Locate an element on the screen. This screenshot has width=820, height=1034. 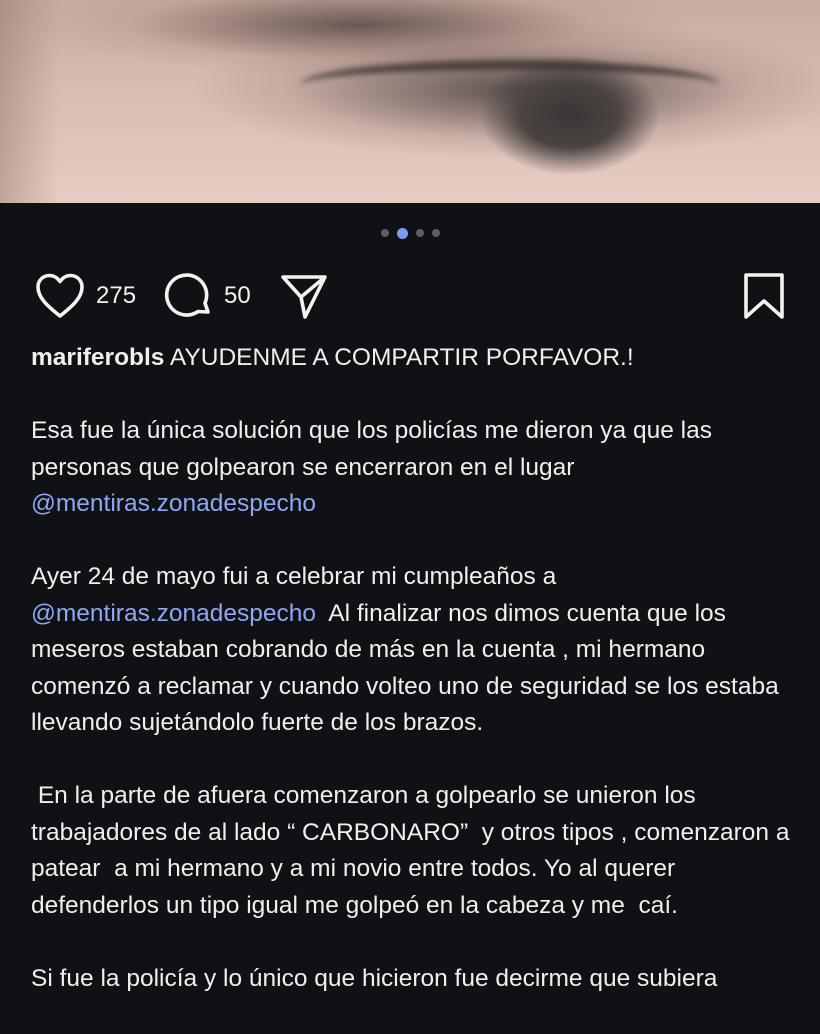
image-eye-detail is located at coordinates (510, 85).